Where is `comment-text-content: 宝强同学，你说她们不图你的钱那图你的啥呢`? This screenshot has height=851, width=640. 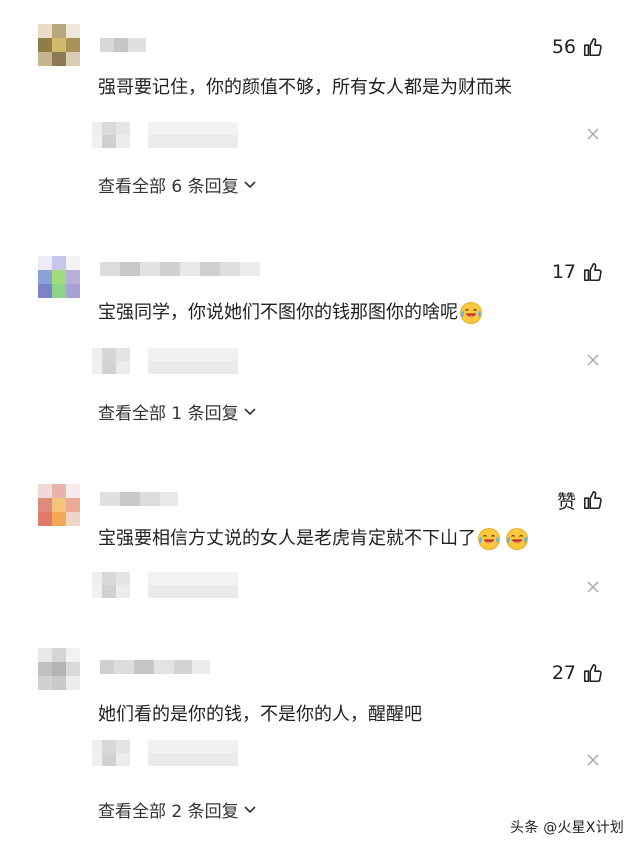 comment-text-content: 宝强同学，你说她们不图你的钱那图你的啥呢 is located at coordinates (278, 312).